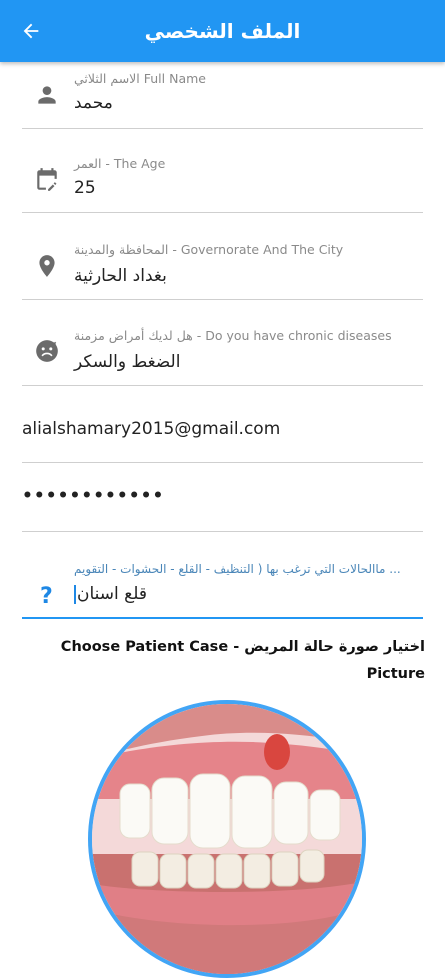 This screenshot has height=978, width=445. I want to click on page-title: الملف الشخصي, so click(222, 31).